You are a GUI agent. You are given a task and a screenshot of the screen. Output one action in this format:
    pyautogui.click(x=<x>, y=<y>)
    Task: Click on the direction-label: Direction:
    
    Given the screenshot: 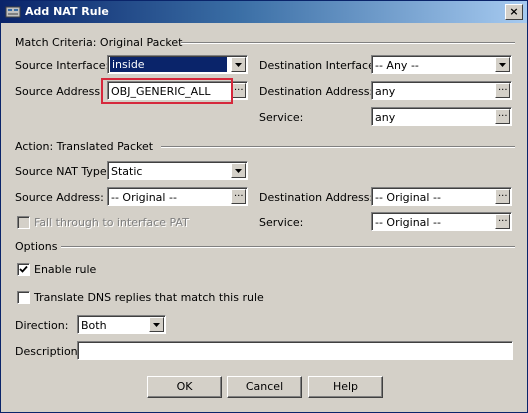 What is the action you would take?
    pyautogui.click(x=42, y=325)
    